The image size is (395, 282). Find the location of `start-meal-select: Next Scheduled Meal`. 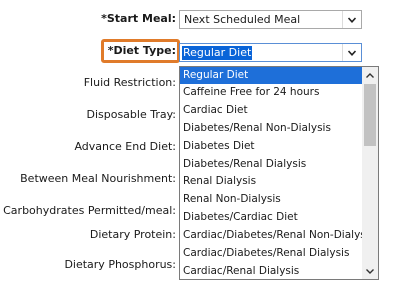

start-meal-select: Next Scheduled Meal is located at coordinates (270, 19).